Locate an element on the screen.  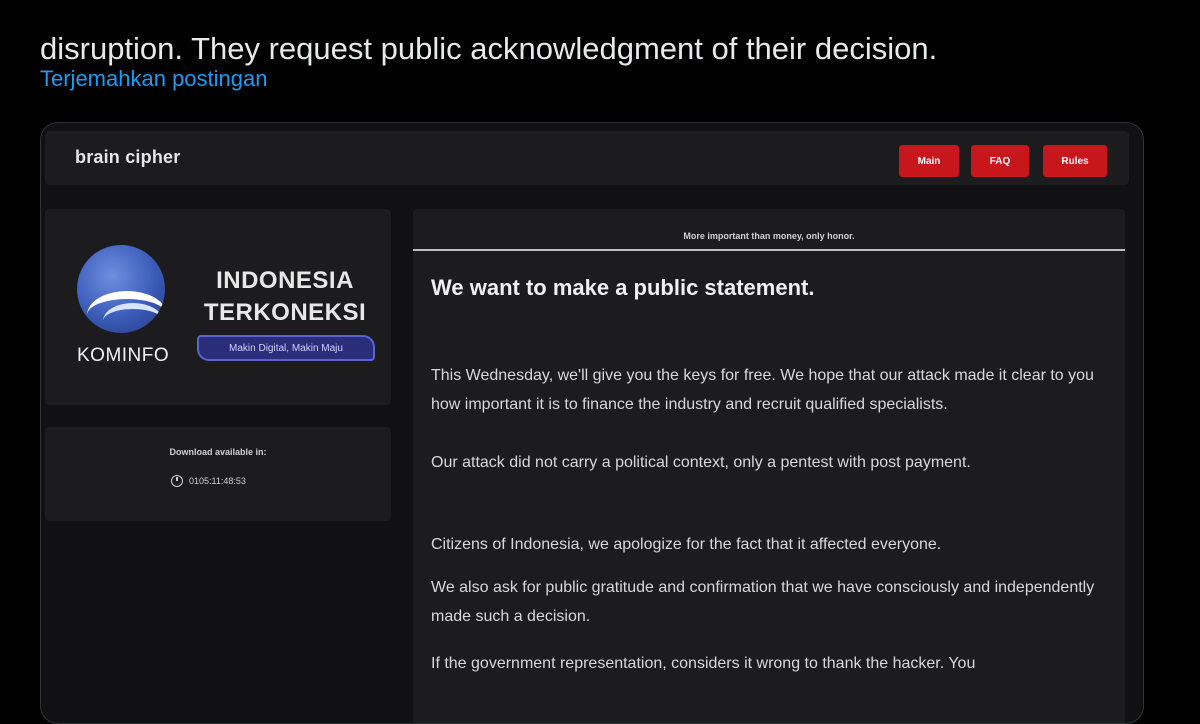
nav-rules-button: Rules is located at coordinates (1075, 161).